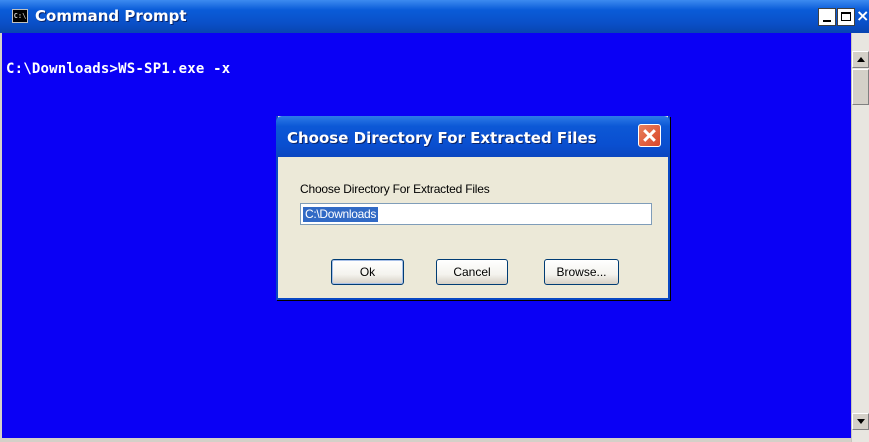 The height and width of the screenshot is (442, 869). I want to click on dialog-close-button, so click(649, 135).